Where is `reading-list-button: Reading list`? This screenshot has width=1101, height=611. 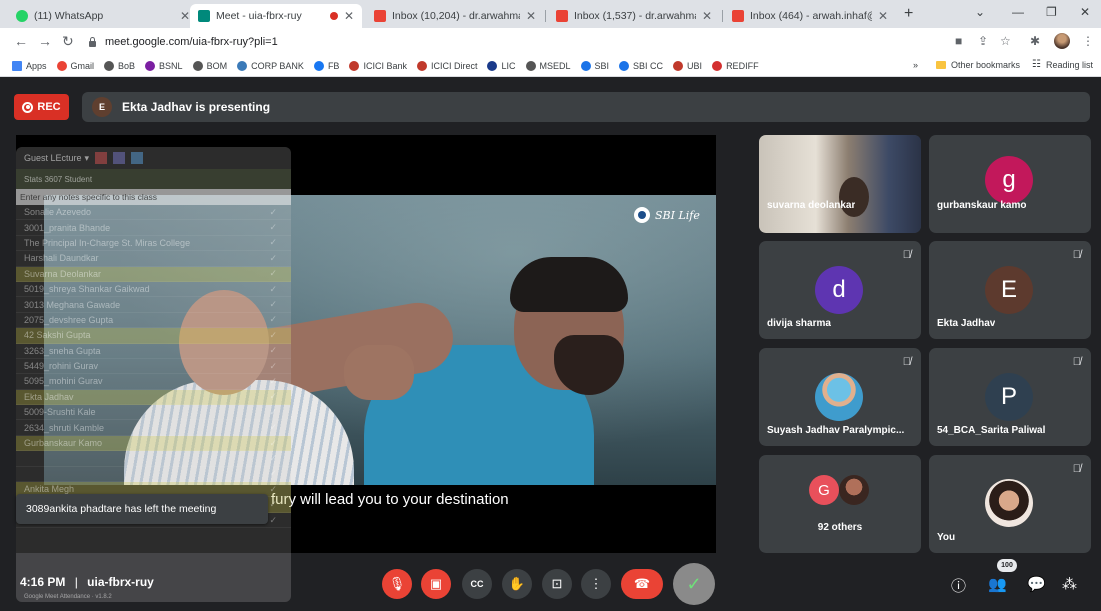
reading-list-button: Reading list is located at coordinates (1069, 65).